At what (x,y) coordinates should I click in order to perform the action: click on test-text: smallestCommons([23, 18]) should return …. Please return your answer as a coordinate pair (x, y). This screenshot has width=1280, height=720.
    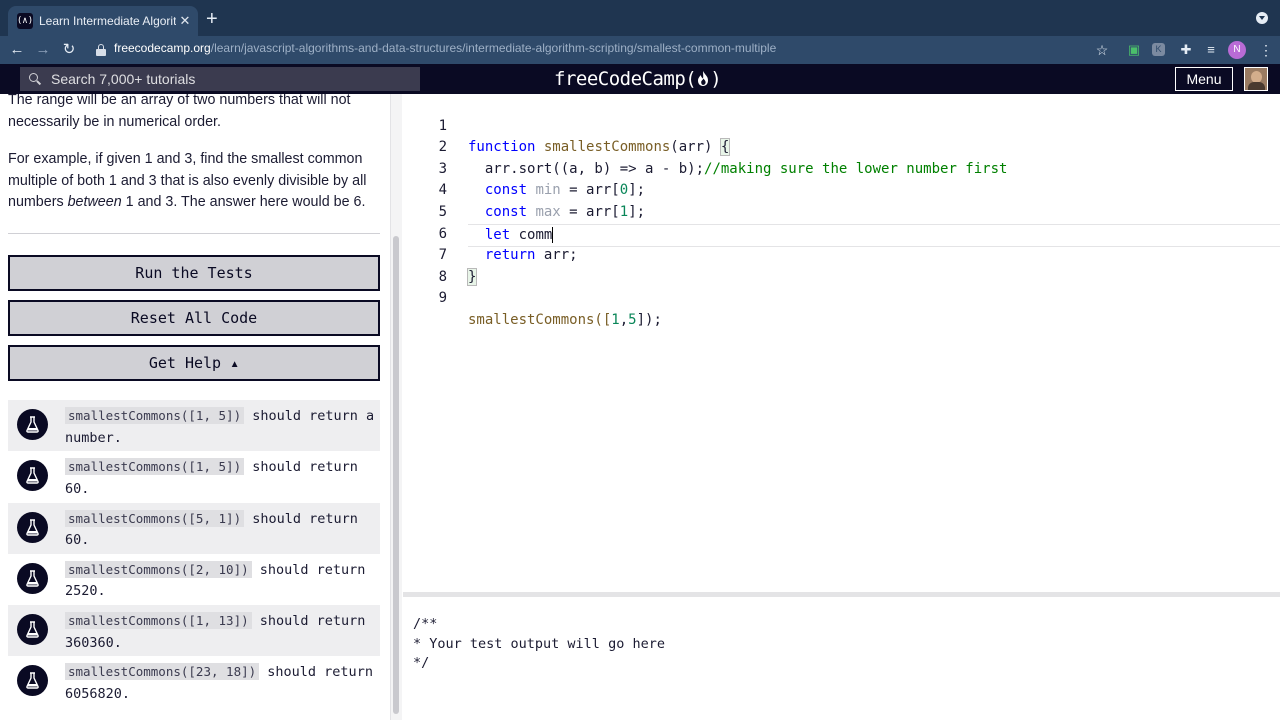
    Looking at the image, I should click on (221, 683).